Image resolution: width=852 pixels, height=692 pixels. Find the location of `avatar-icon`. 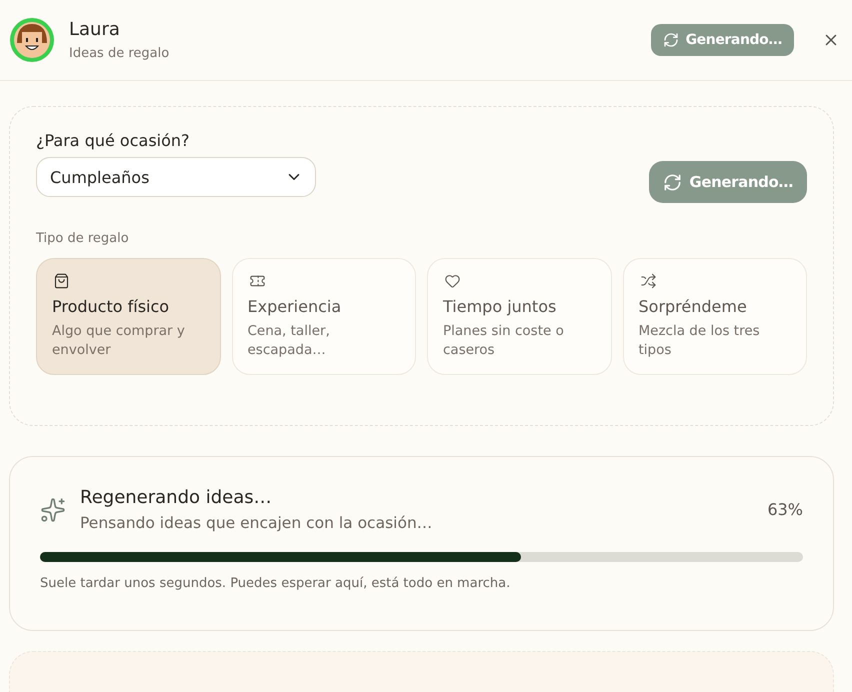

avatar-icon is located at coordinates (32, 40).